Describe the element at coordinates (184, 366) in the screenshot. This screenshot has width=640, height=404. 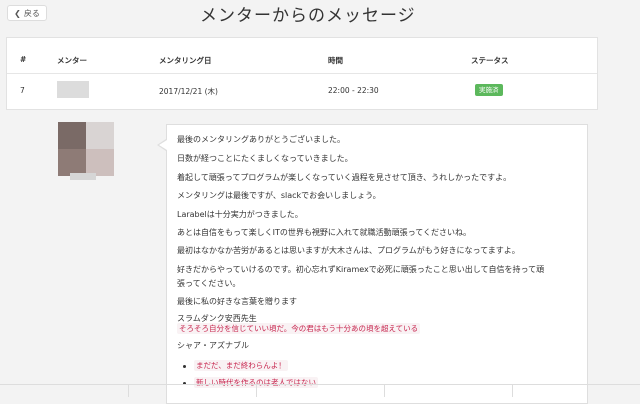
I see `bullet-dot` at that location.